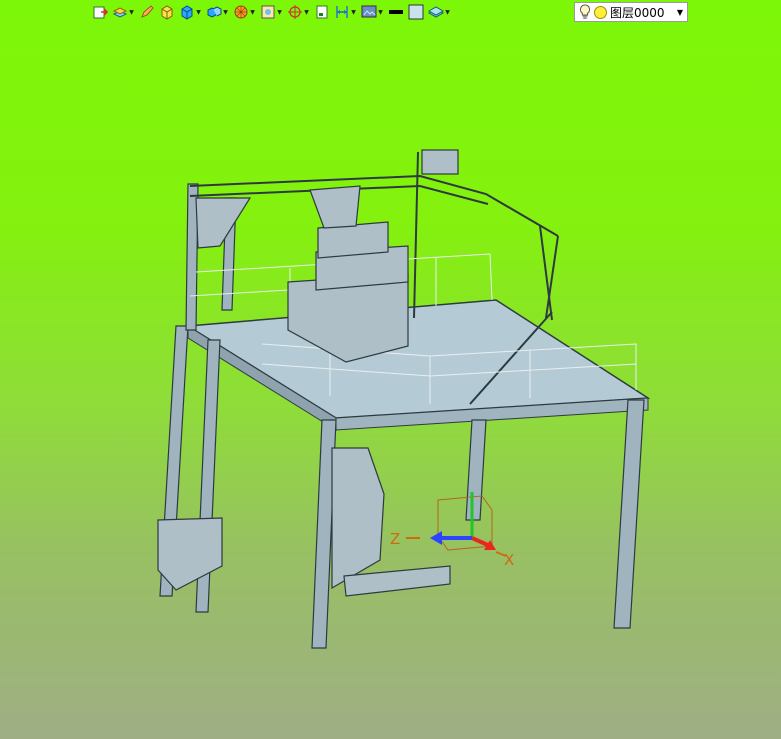  Describe the element at coordinates (509, 560) in the screenshot. I see `axis-x-label: X` at that location.